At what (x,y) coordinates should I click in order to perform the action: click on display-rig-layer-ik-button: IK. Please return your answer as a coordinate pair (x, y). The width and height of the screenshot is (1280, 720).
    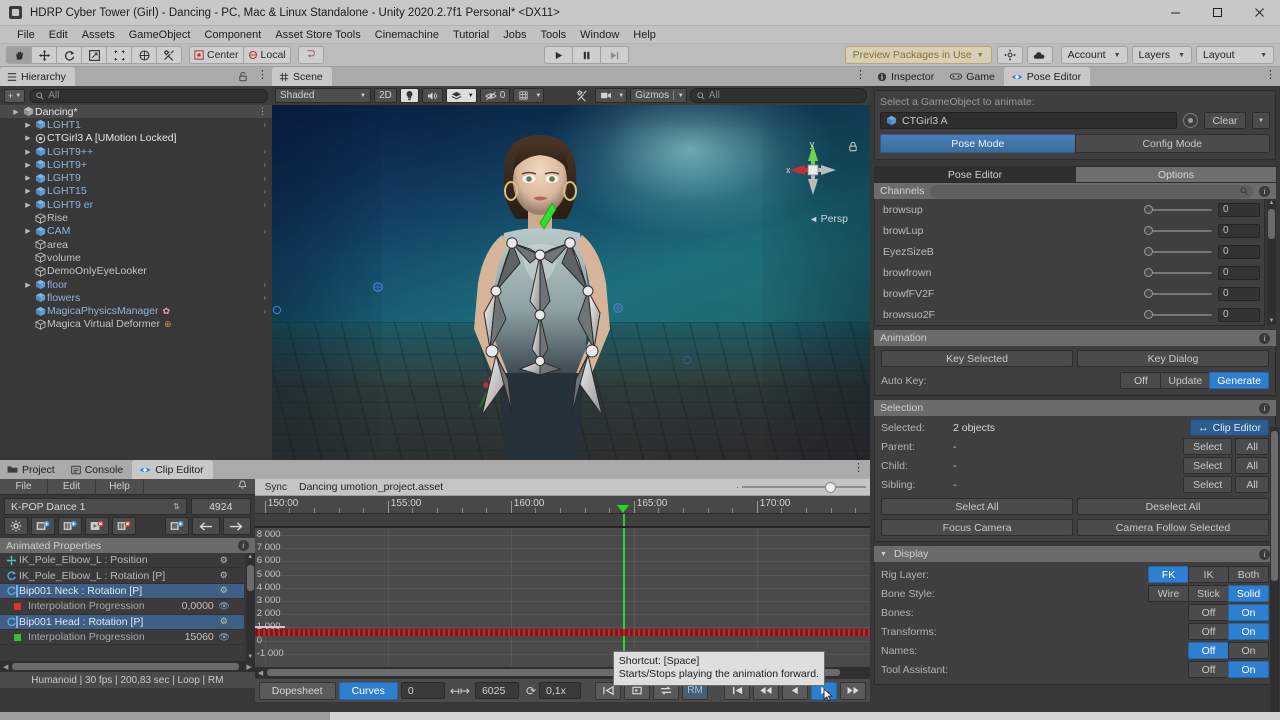
    Looking at the image, I should click on (1208, 574).